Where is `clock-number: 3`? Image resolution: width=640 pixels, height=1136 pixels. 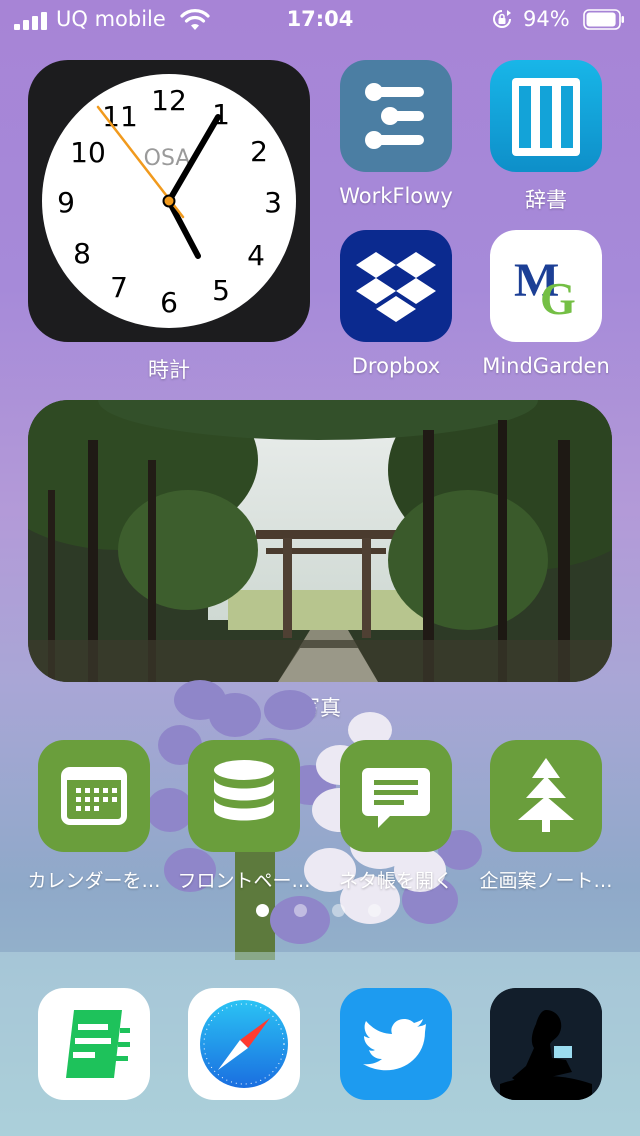 clock-number: 3 is located at coordinates (273, 202).